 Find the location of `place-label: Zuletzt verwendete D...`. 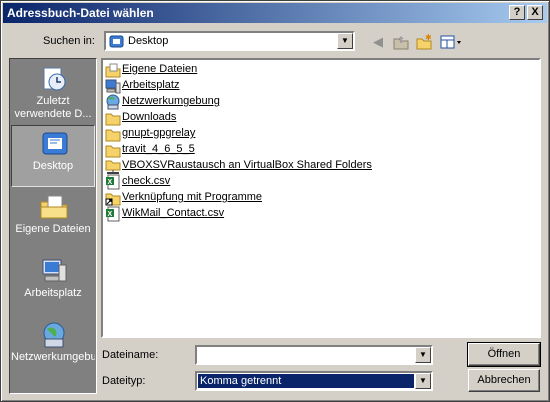

place-label: Zuletzt verwendete D... is located at coordinates (53, 107).